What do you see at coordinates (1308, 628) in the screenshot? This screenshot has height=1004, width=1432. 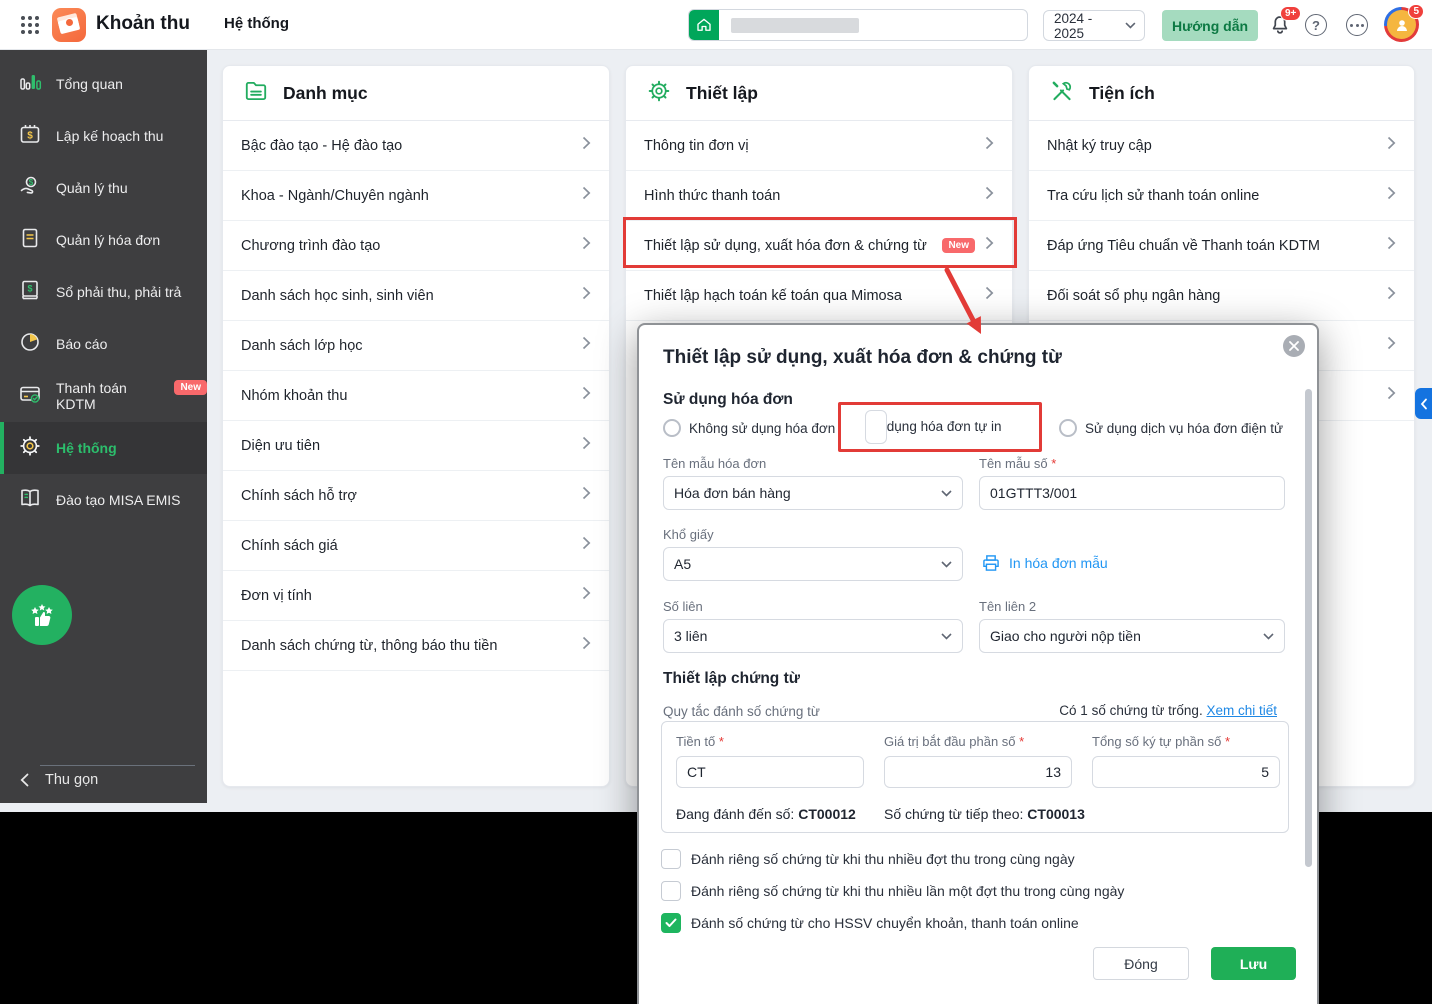 I see `modal-scrollbar-thumb` at bounding box center [1308, 628].